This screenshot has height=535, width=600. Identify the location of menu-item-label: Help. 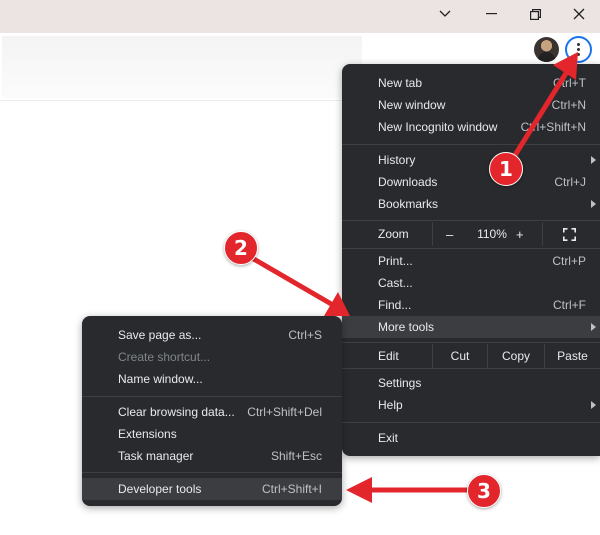
(390, 405).